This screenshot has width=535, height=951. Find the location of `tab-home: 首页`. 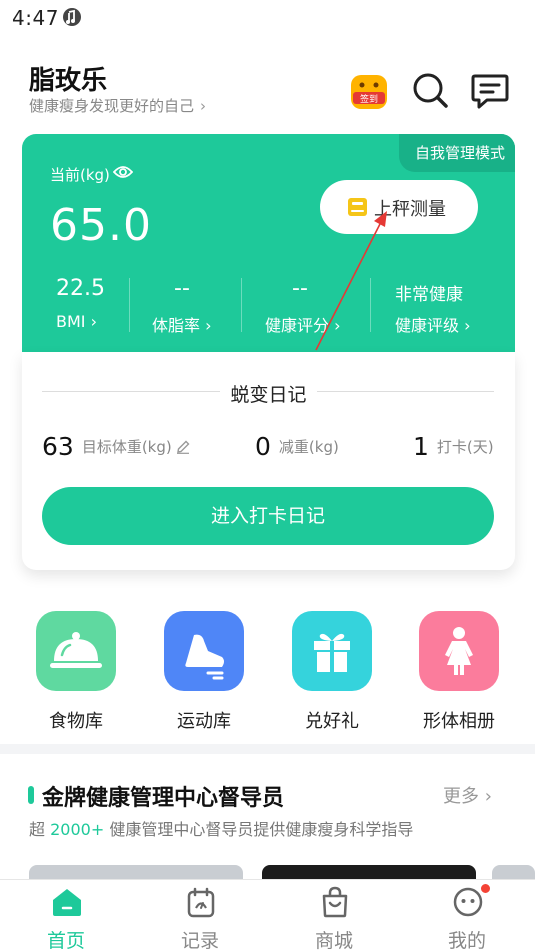

tab-home: 首页 is located at coordinates (66, 915).